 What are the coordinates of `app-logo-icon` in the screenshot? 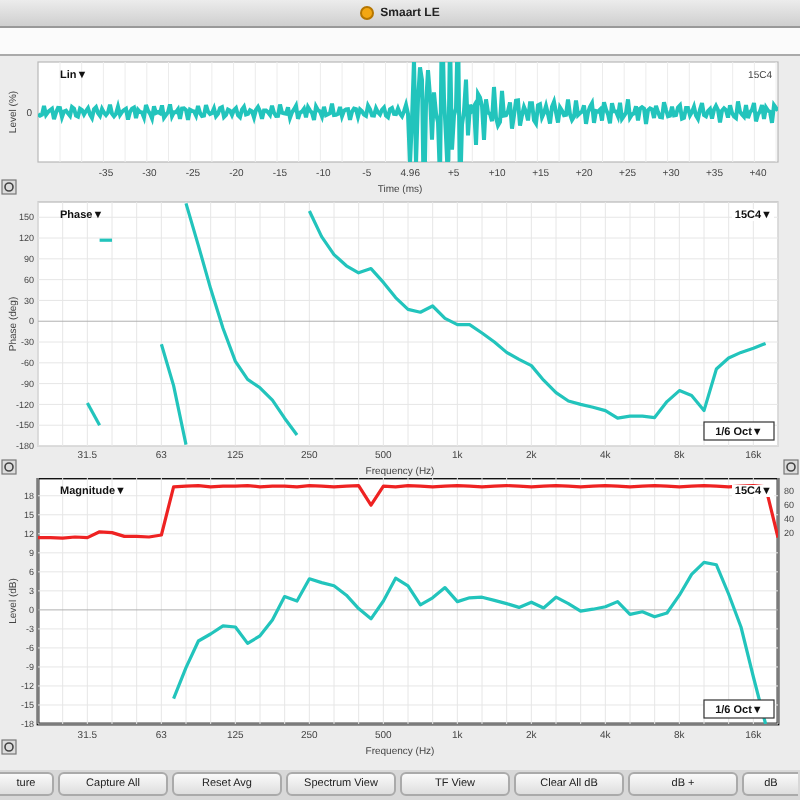 It's located at (367, 13).